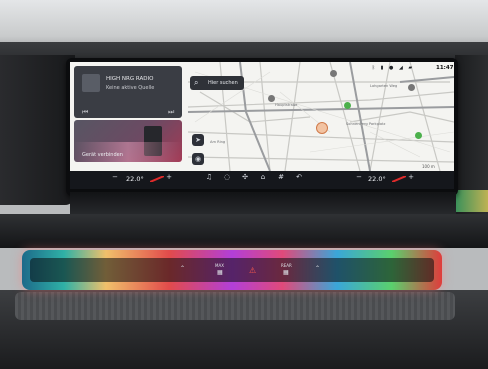 The height and width of the screenshot is (369, 488). Describe the element at coordinates (235, 306) in the screenshot. I see `dashboard-trim` at that location.